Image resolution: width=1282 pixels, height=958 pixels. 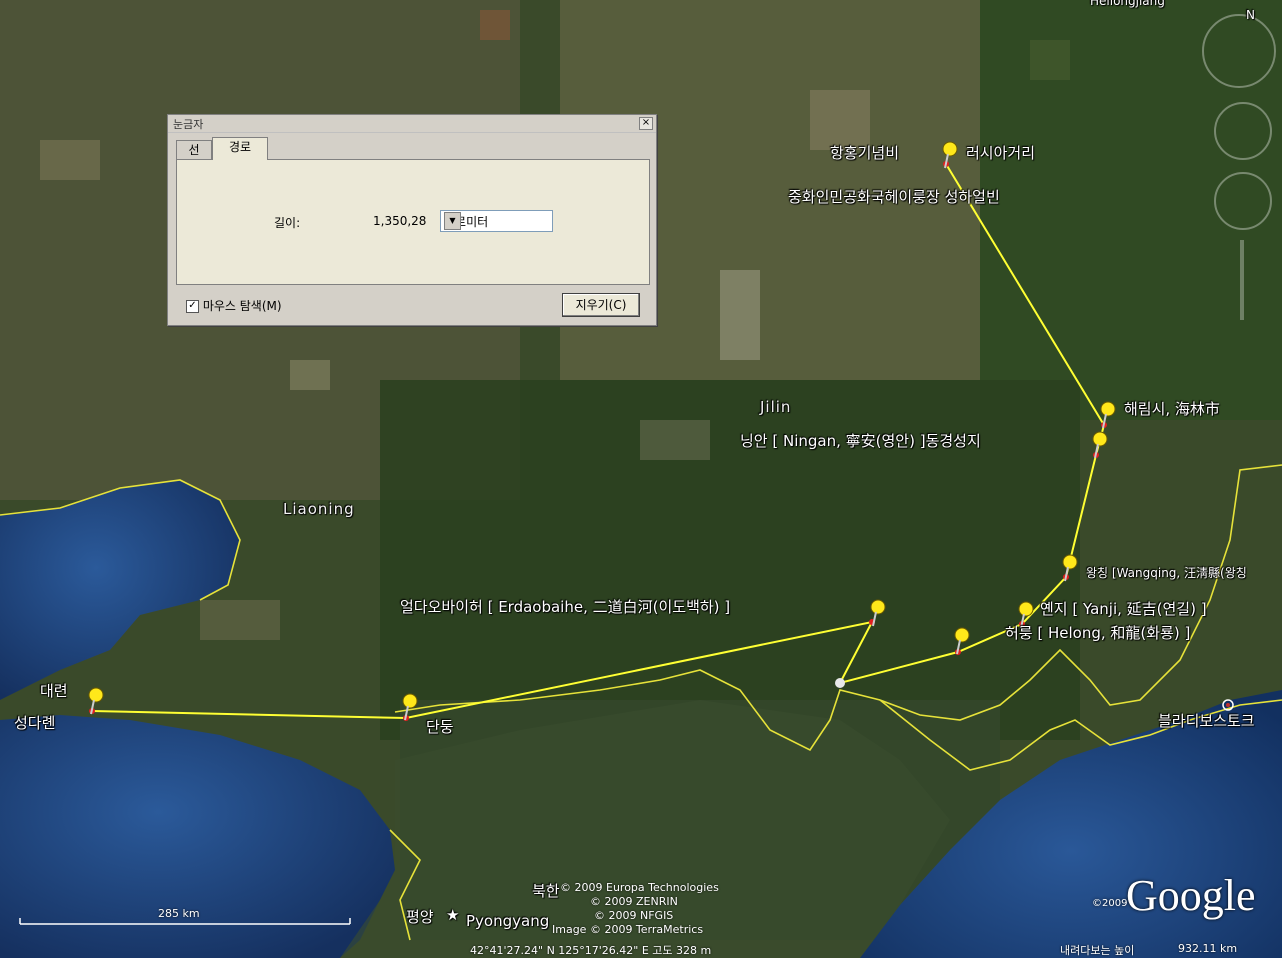 What do you see at coordinates (776, 407) in the screenshot?
I see `label-jilin: Jilin` at bounding box center [776, 407].